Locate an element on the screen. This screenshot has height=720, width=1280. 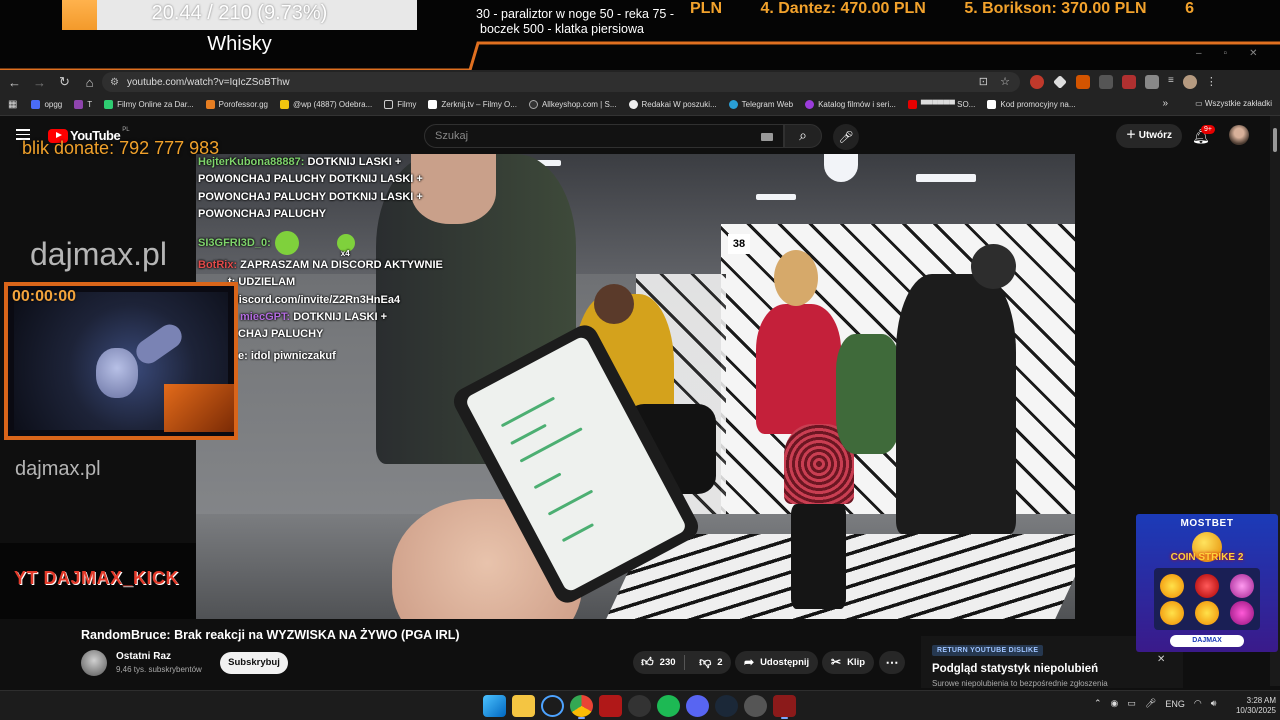
create-button: ＋ Utwórz is located at coordinates (1149, 136).